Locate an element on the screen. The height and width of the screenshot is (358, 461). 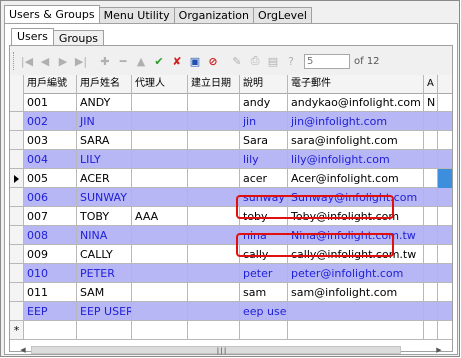
delete-icon: ━ is located at coordinates (123, 61).